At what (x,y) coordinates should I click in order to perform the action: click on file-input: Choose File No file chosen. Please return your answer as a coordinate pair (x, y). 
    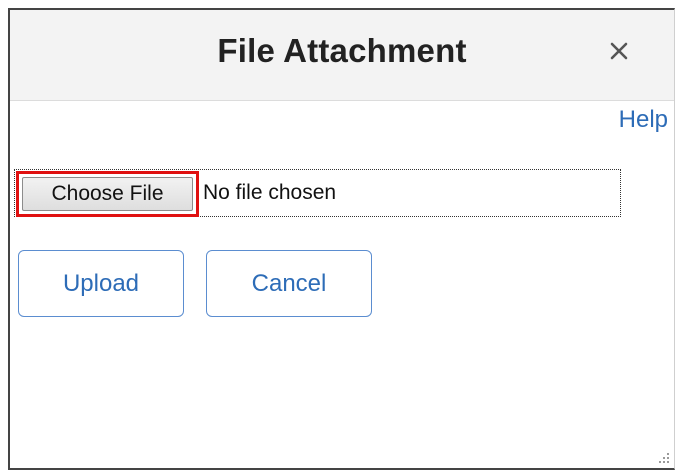
    Looking at the image, I should click on (317, 193).